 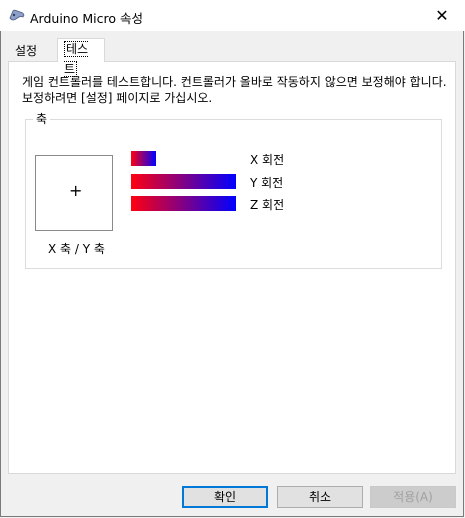 I want to click on xy-axis-box: +, so click(x=74, y=193).